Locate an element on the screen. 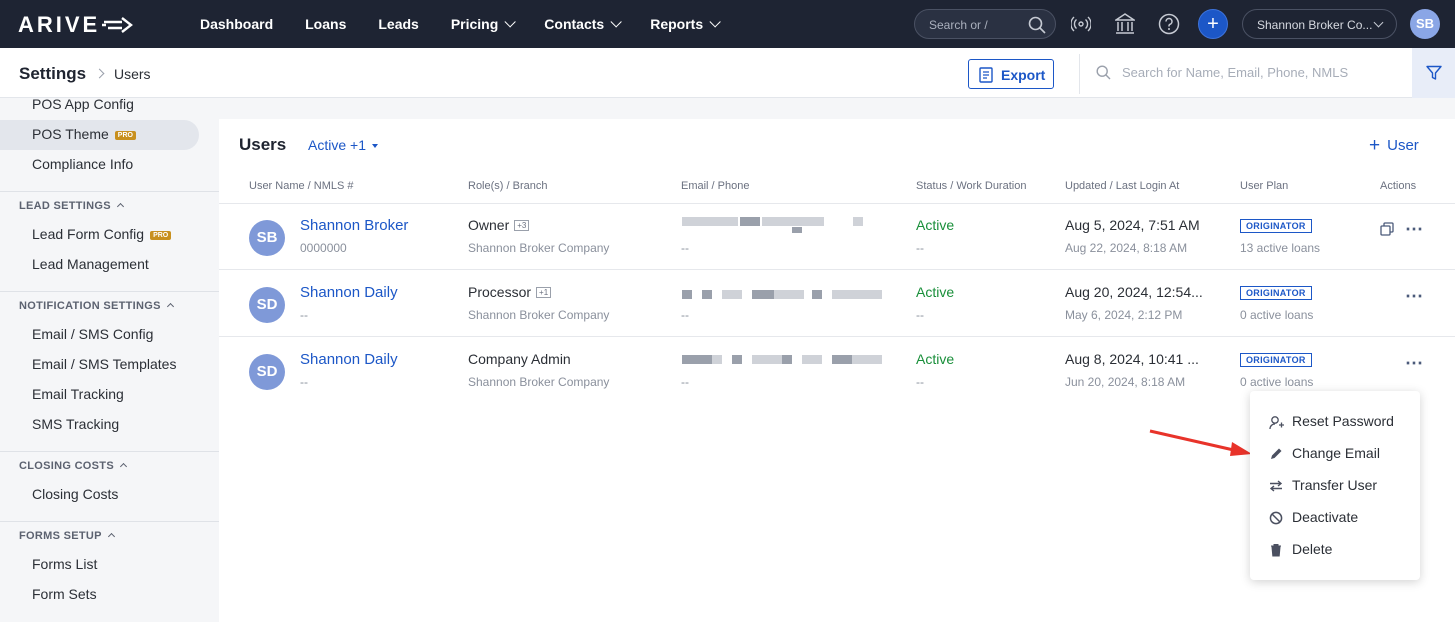  sidebar-item-forms-list: Forms List is located at coordinates (99, 565).